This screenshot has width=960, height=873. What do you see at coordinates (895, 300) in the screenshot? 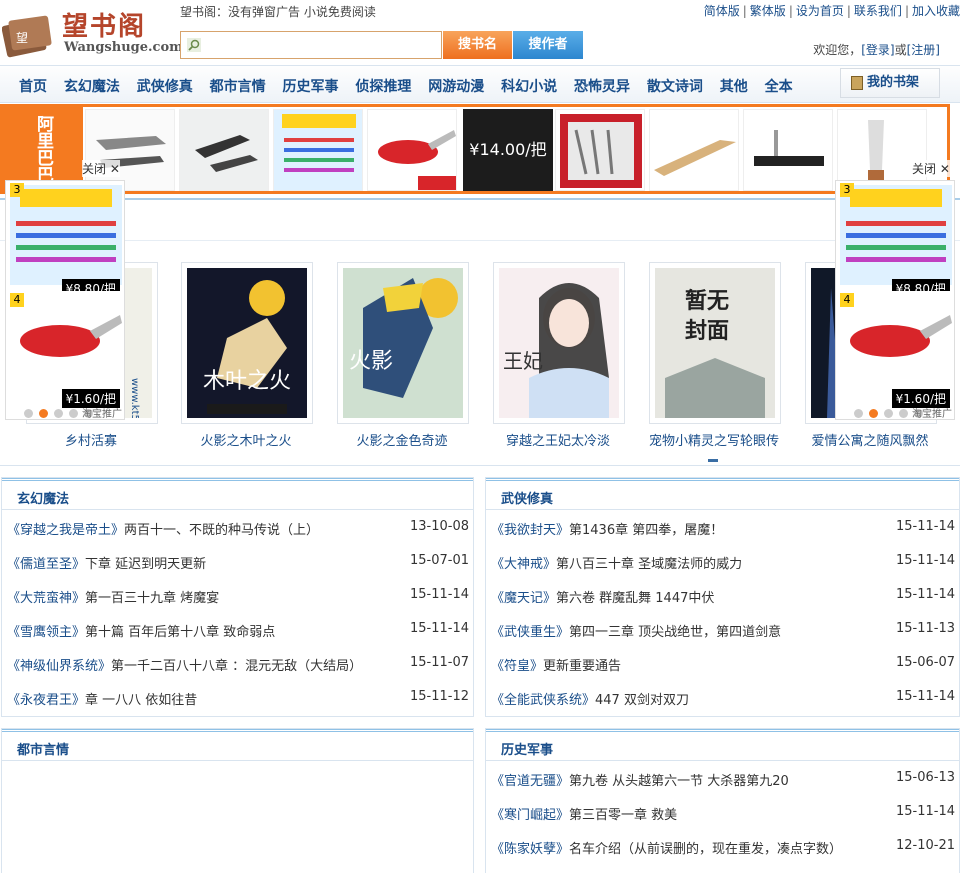
I see `right-float-ad: 3 ¥8.80/把 4 ¥1.60/把 淘宝推广` at bounding box center [895, 300].